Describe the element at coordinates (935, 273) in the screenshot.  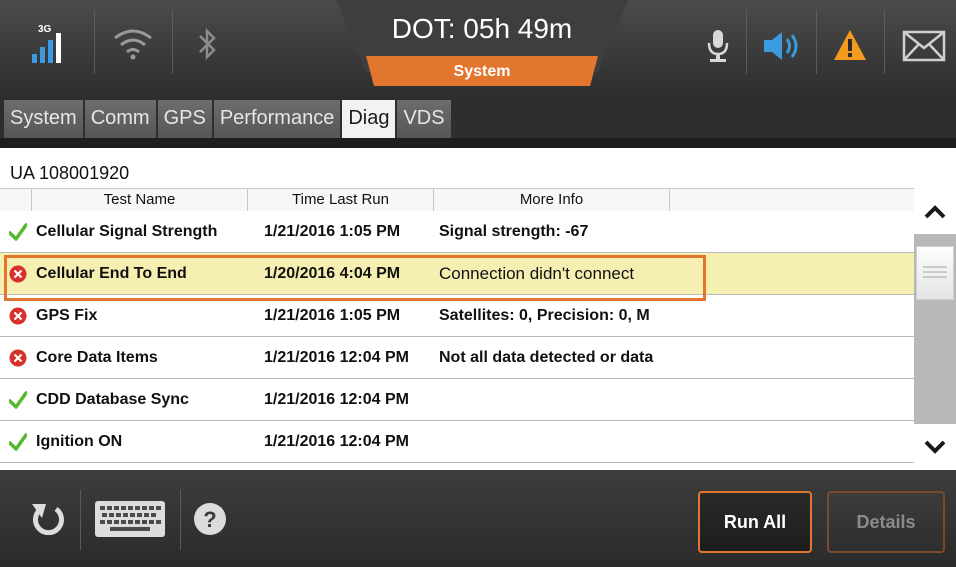
I see `scroll-thumb` at that location.